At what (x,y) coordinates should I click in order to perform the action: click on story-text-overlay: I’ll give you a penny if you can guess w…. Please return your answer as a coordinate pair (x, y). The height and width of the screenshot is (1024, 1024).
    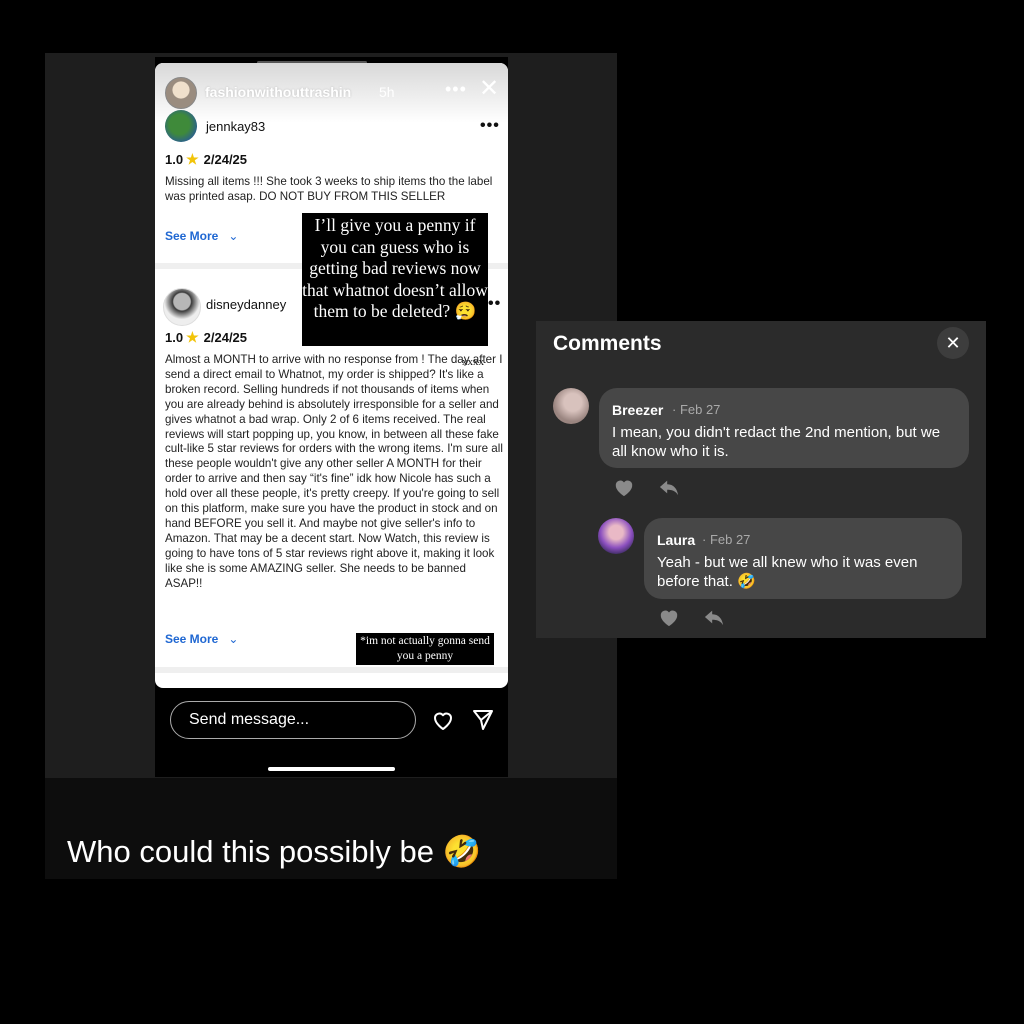
    Looking at the image, I should click on (395, 279).